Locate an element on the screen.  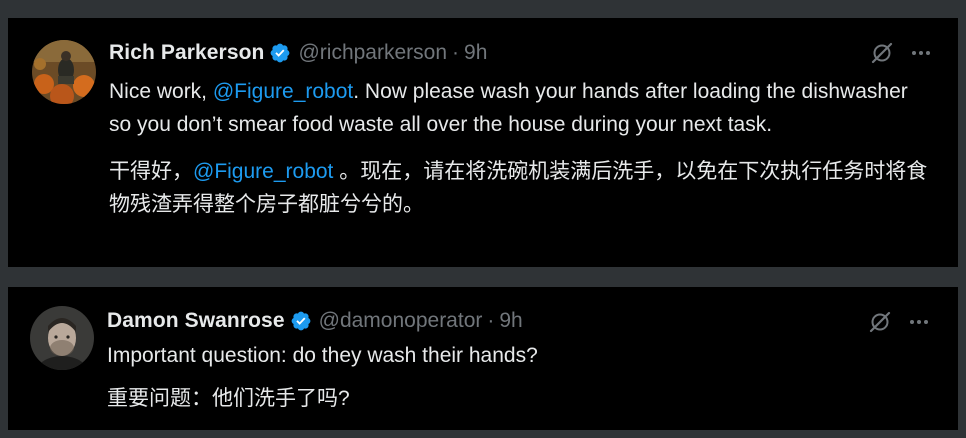
author-name: Damon Swanrose is located at coordinates (196, 321).